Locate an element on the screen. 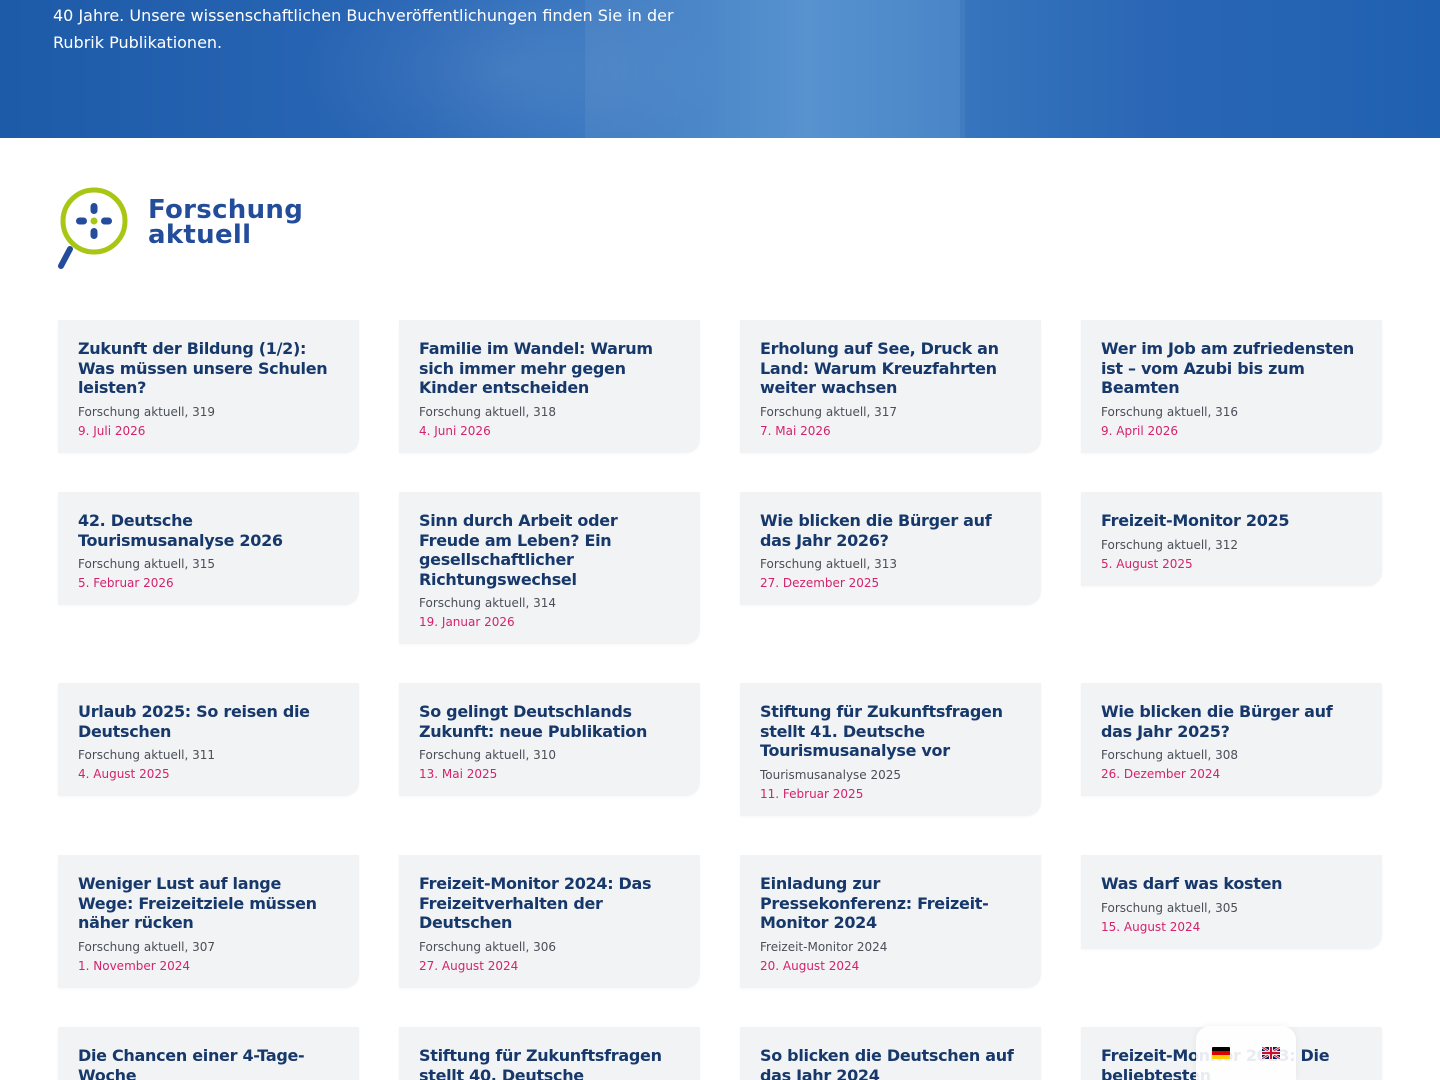 This screenshot has width=1440, height=1080. logo-wordmark: Forschung aktuell is located at coordinates (225, 223).